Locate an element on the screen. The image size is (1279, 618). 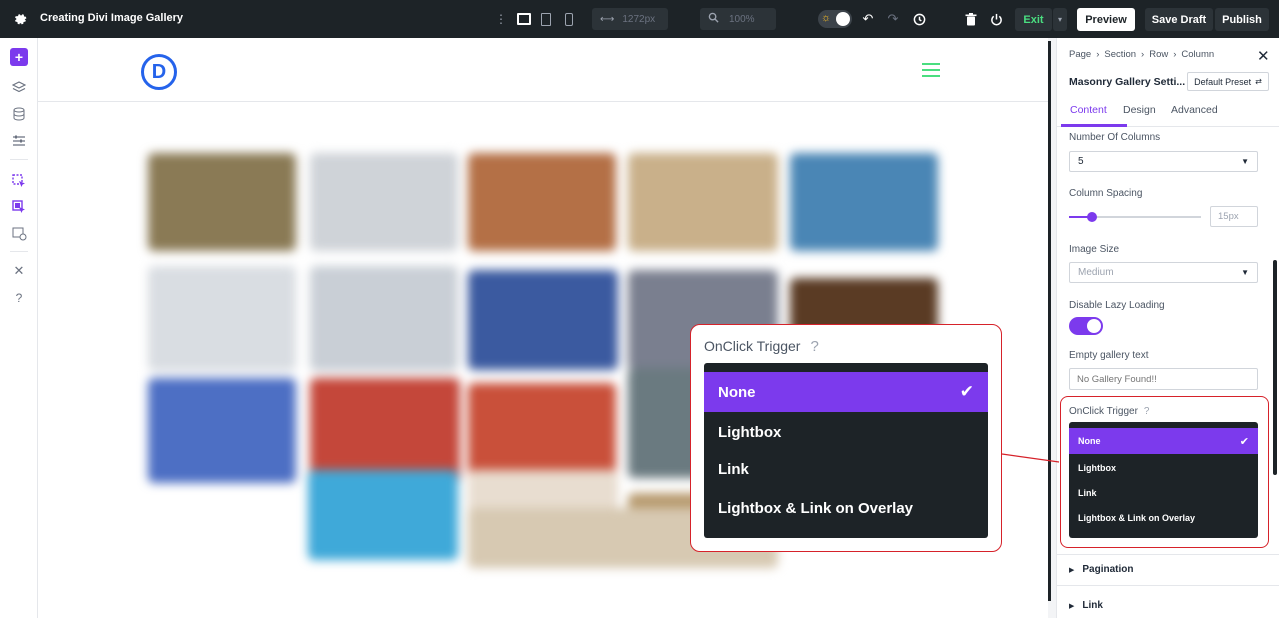
onclick-label: OnClick Trigger is located at coordinates (1103, 411).